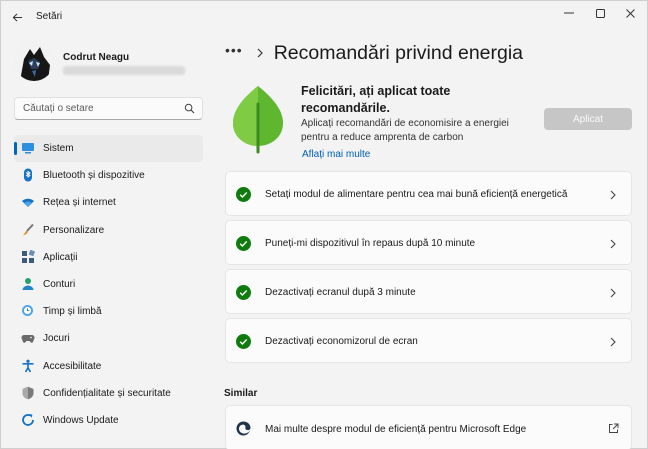 The width and height of the screenshot is (648, 449). I want to click on sidebar-item-time-language: Timp și limbă, so click(108, 311).